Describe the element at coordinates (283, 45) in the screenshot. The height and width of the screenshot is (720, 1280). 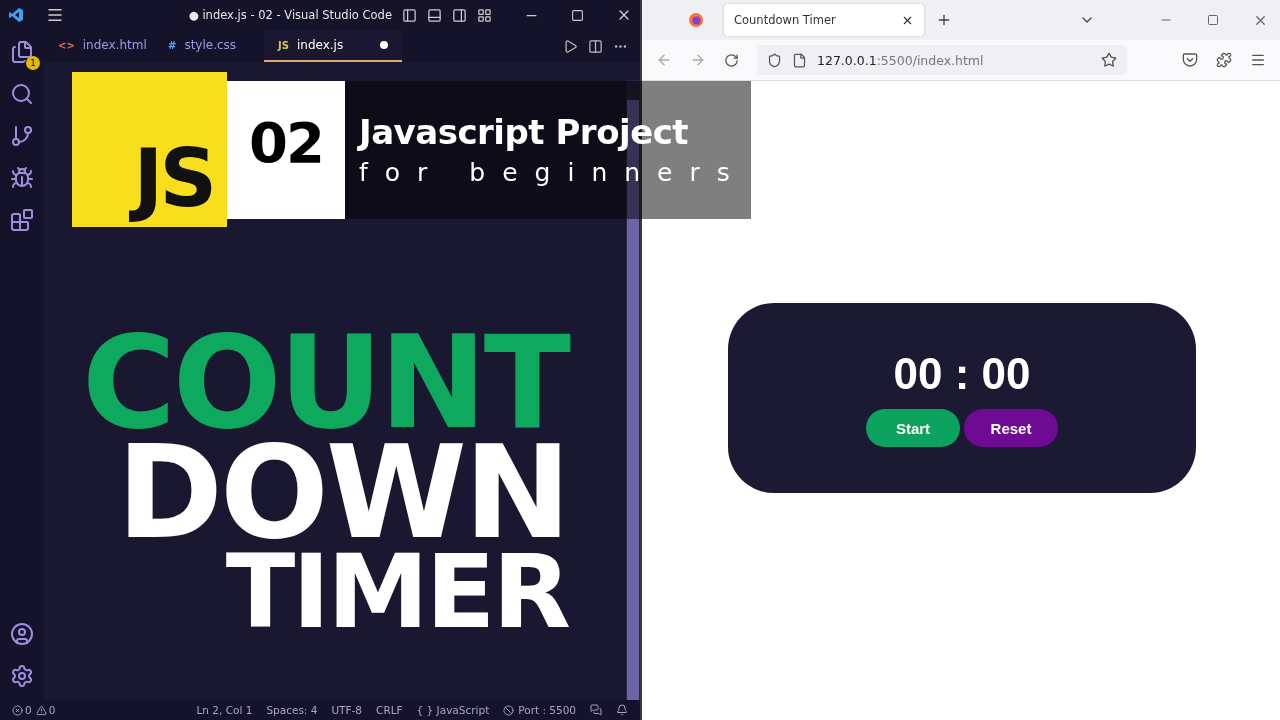
I see `file-type-icon: JS` at that location.